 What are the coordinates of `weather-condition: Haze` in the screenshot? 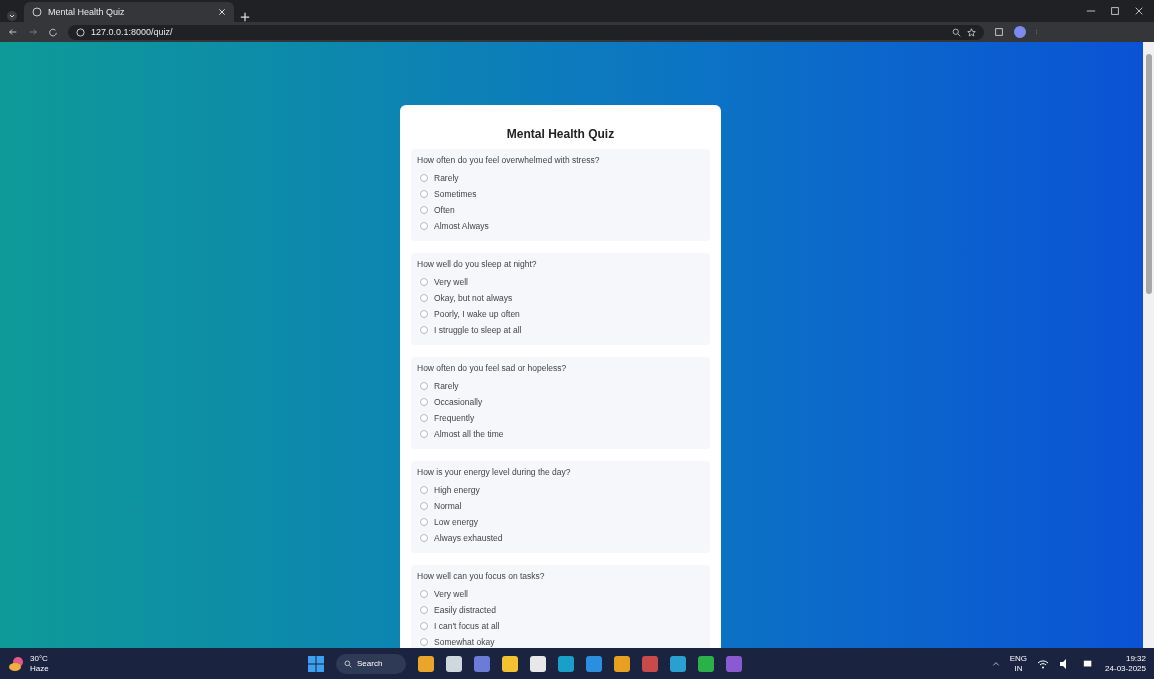 It's located at (39, 668).